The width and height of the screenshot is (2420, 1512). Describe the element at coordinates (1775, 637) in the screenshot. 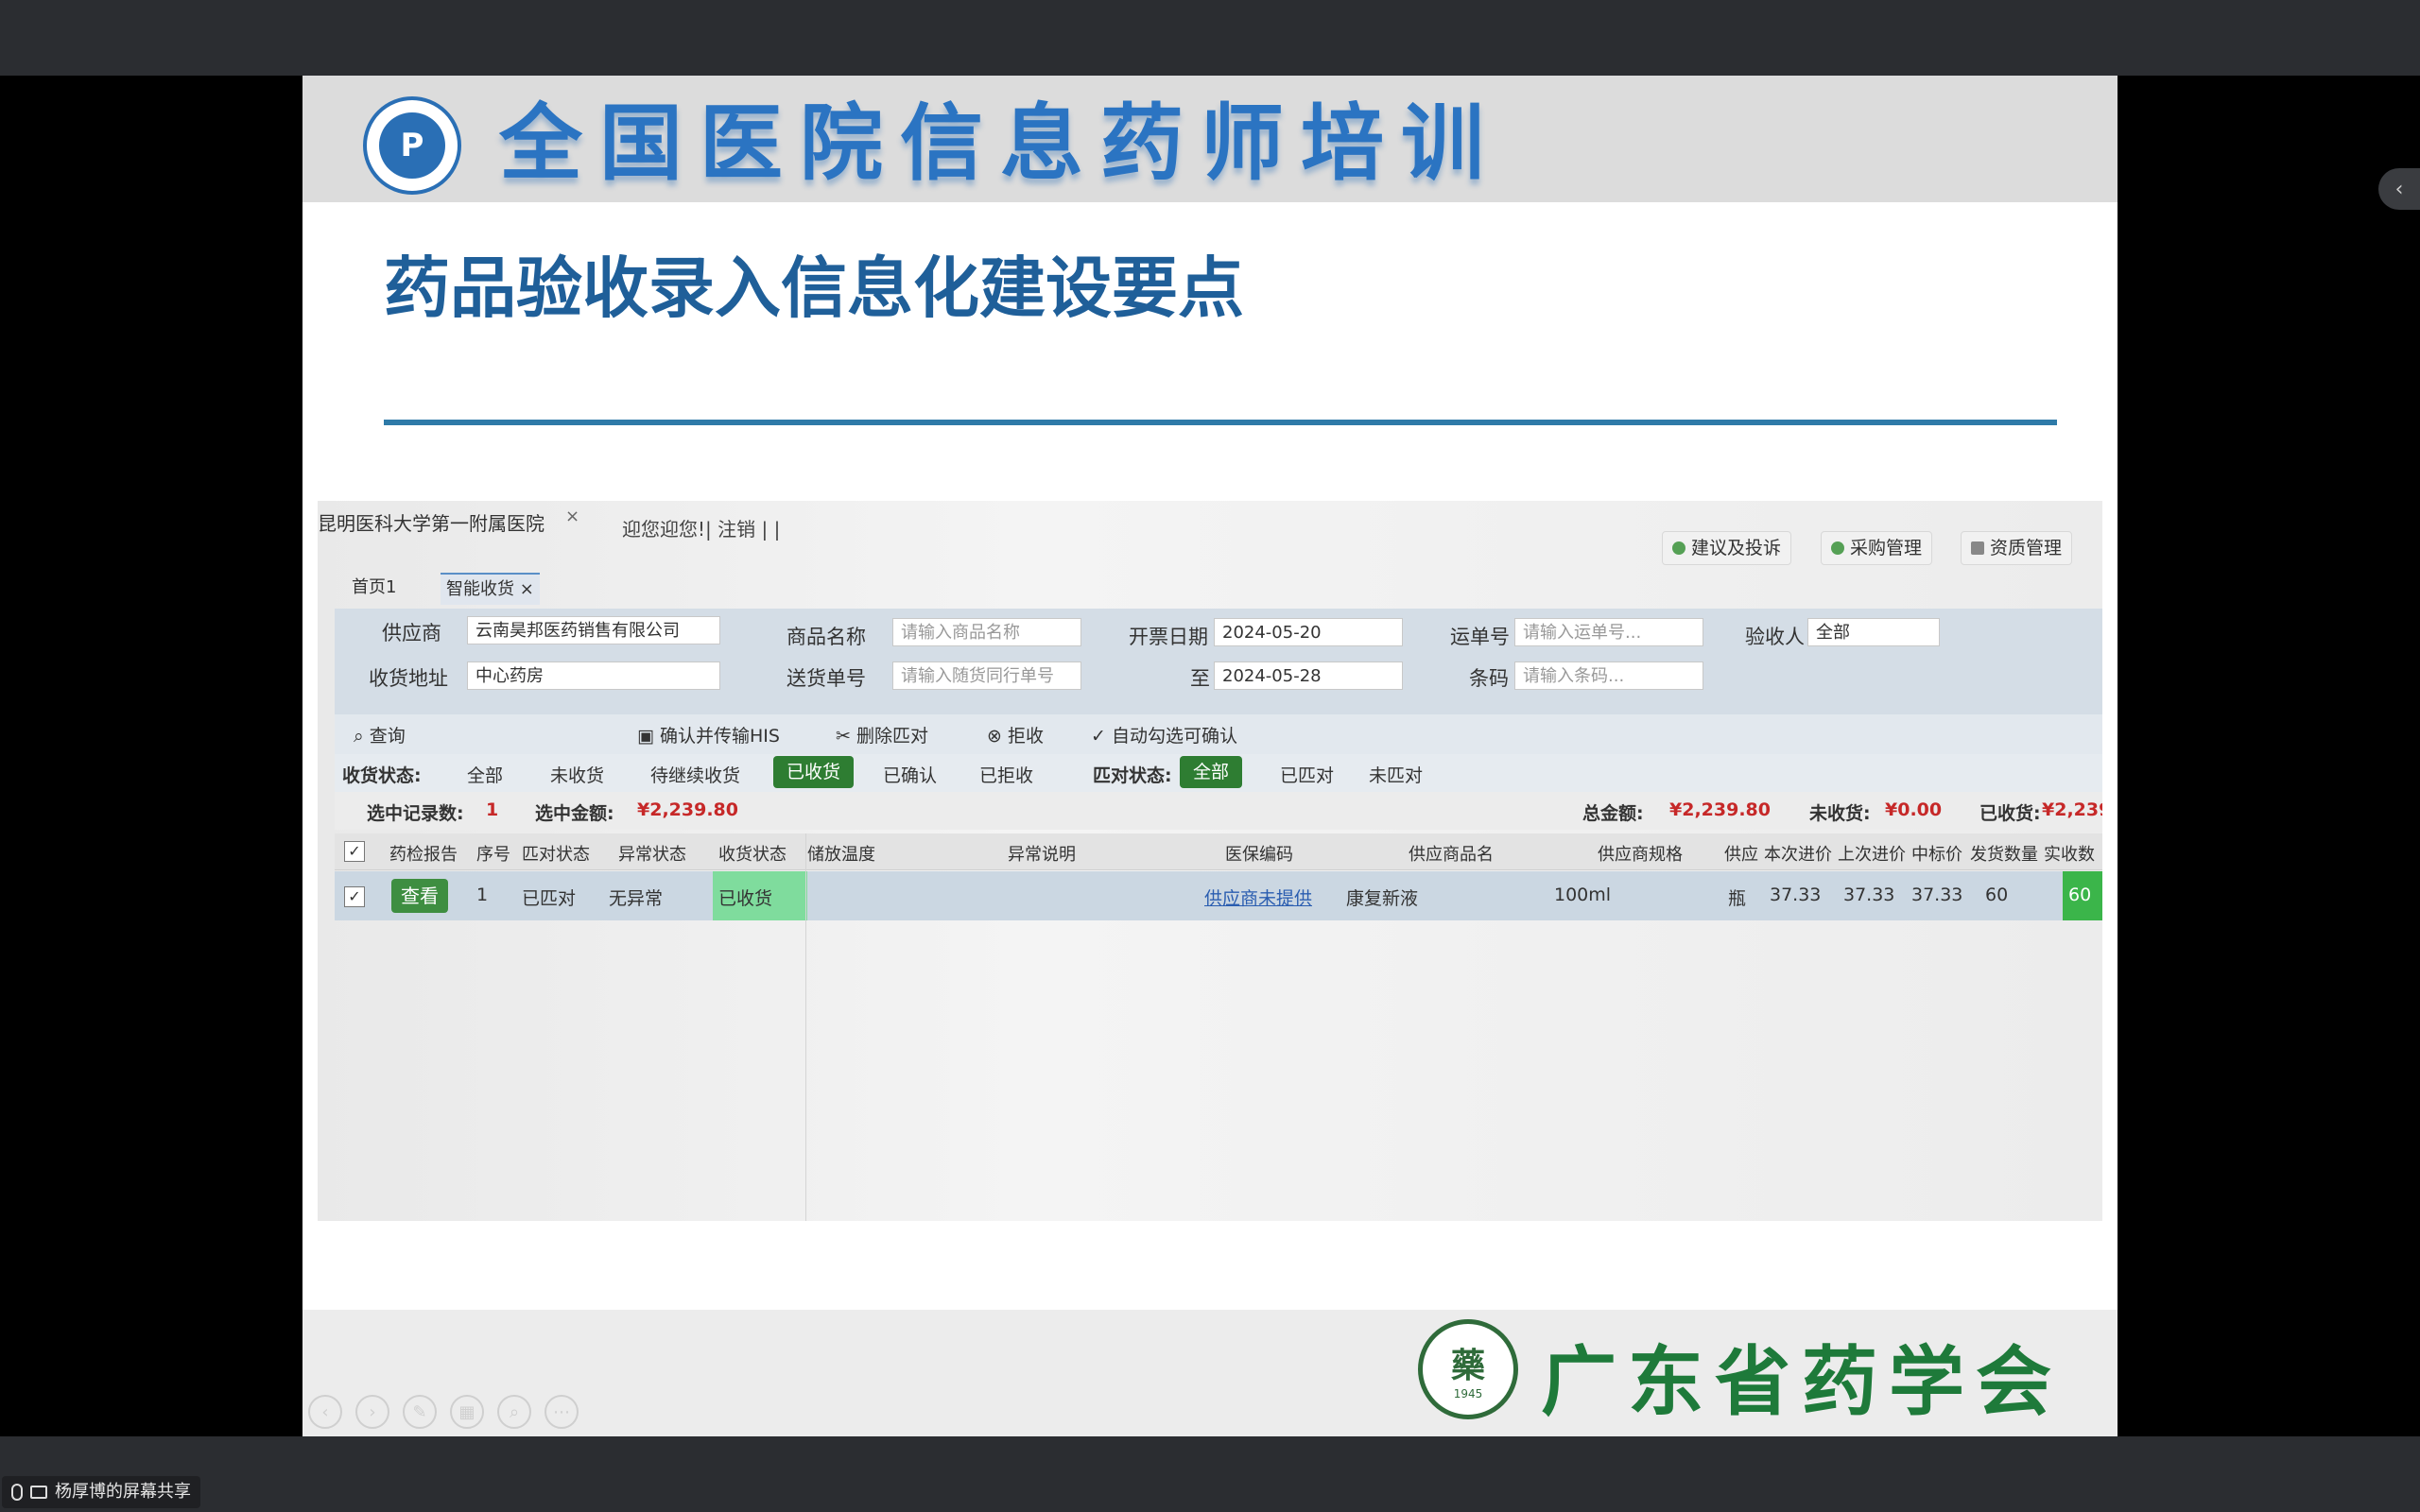

I see `inspector-label: 验收人` at that location.